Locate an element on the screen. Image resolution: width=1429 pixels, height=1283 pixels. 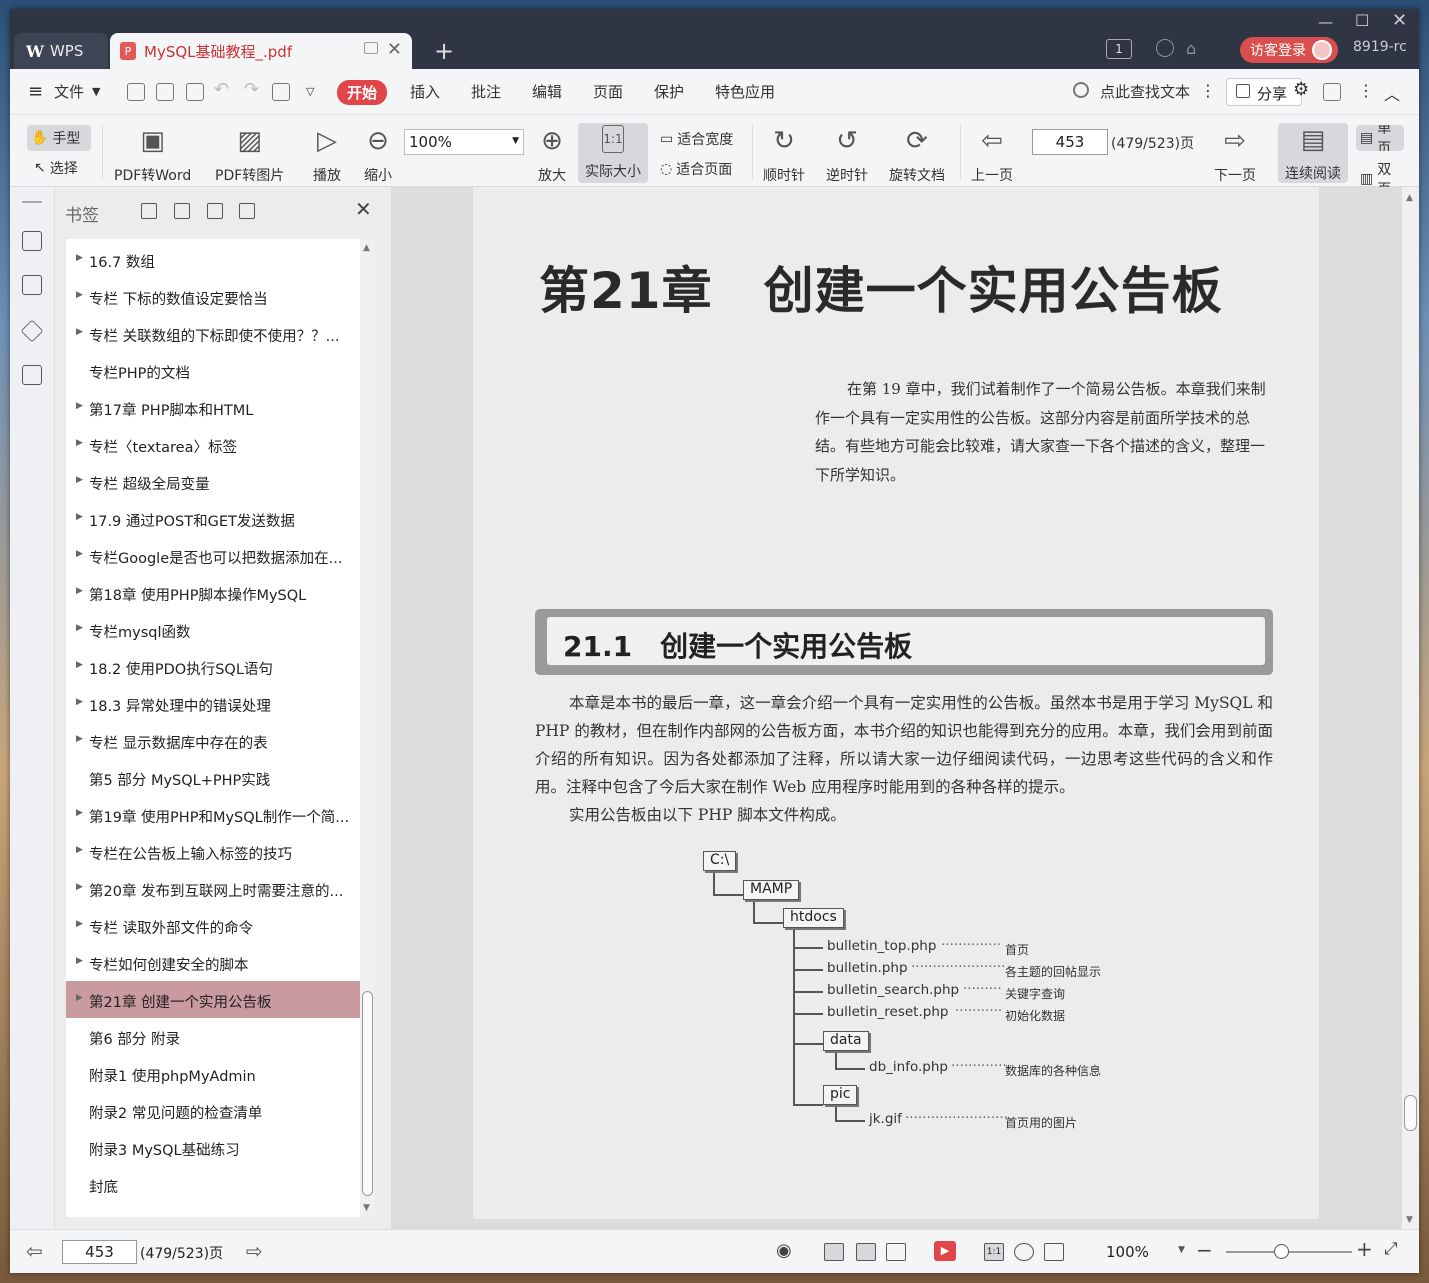
chevron-down-icon: ▼ is located at coordinates (96, 91).